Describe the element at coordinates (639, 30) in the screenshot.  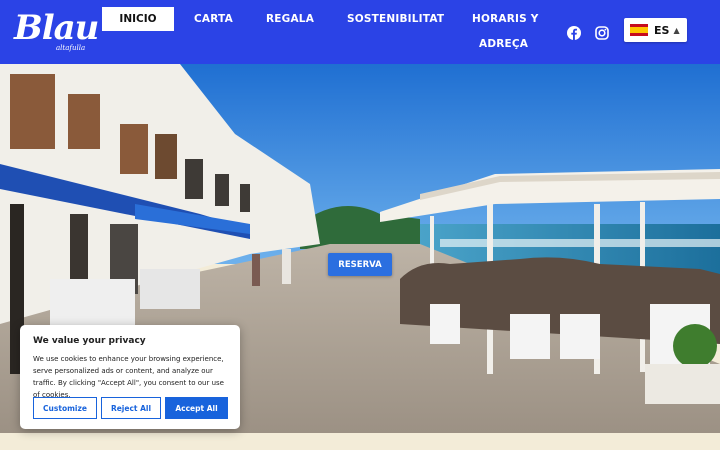
I see `spain-flag-icon` at that location.